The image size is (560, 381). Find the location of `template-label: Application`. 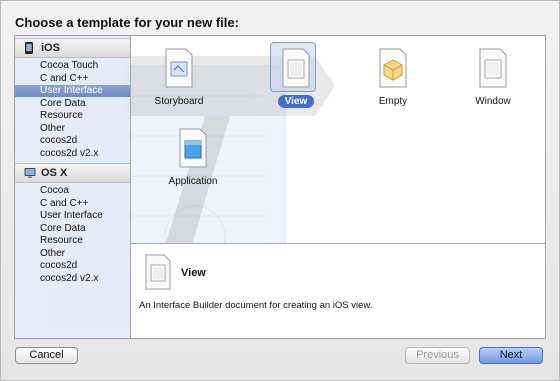

template-label: Application is located at coordinates (193, 181).